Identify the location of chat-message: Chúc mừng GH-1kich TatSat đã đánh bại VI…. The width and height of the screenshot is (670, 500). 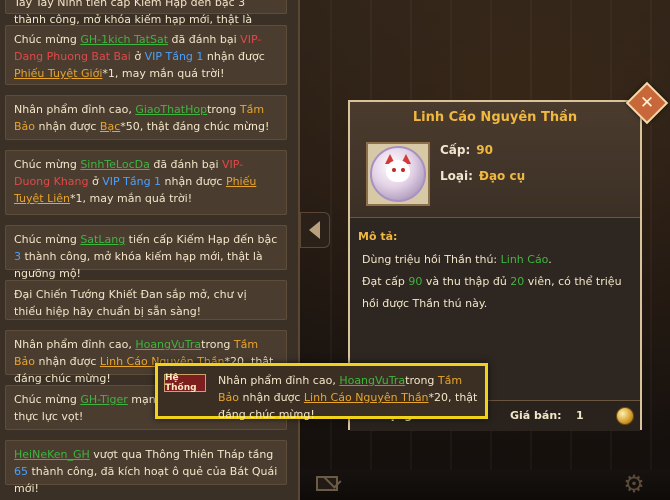
(146, 55).